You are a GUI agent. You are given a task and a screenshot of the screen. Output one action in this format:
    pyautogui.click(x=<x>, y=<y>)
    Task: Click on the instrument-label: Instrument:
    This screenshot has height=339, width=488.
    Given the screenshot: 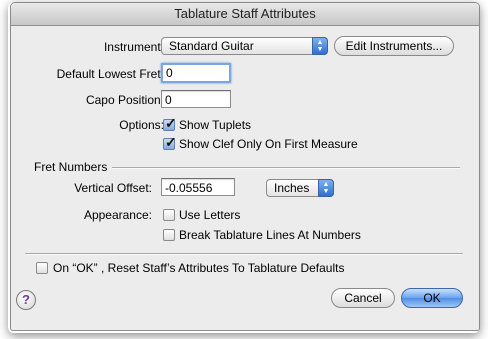 What is the action you would take?
    pyautogui.click(x=133, y=47)
    